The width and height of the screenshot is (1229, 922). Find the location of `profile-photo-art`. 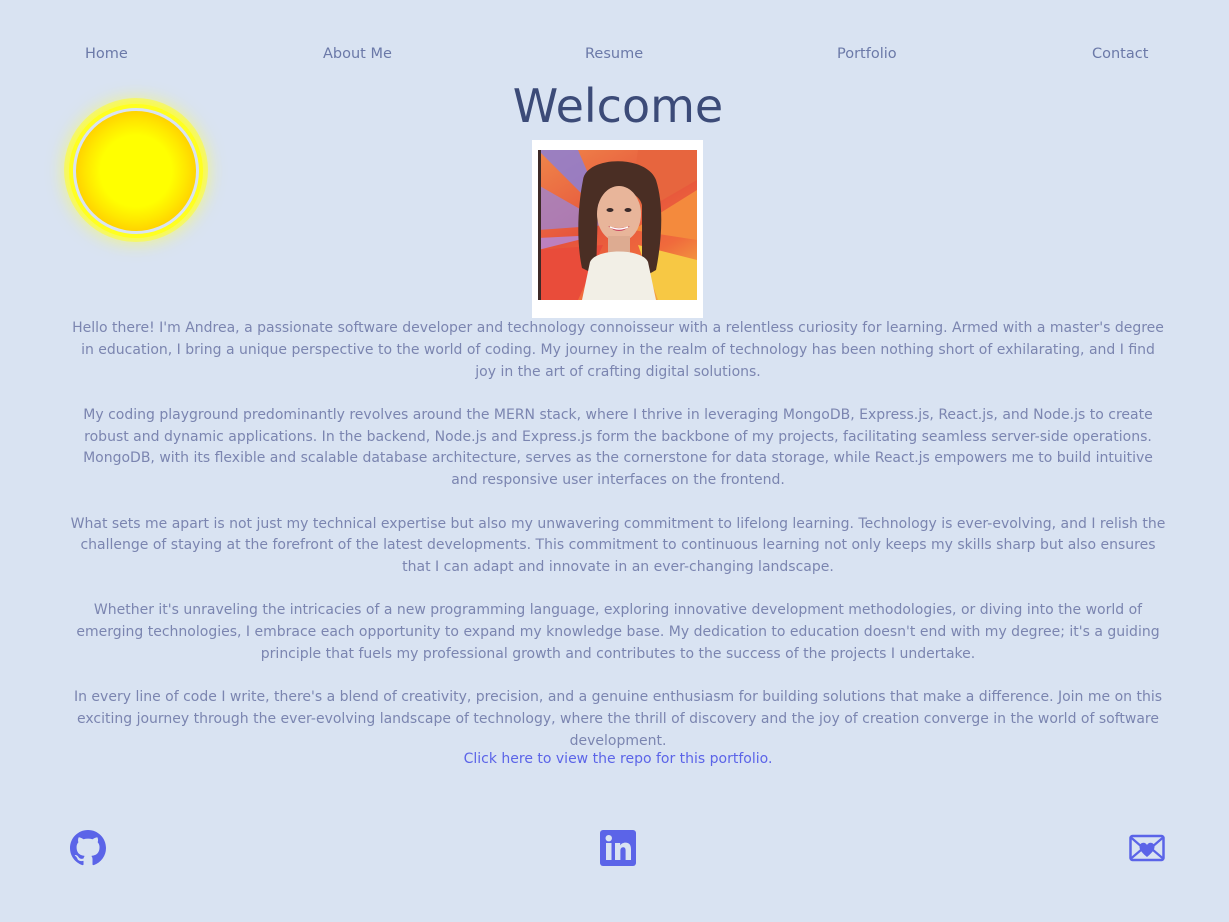

profile-photo-art is located at coordinates (617, 225).